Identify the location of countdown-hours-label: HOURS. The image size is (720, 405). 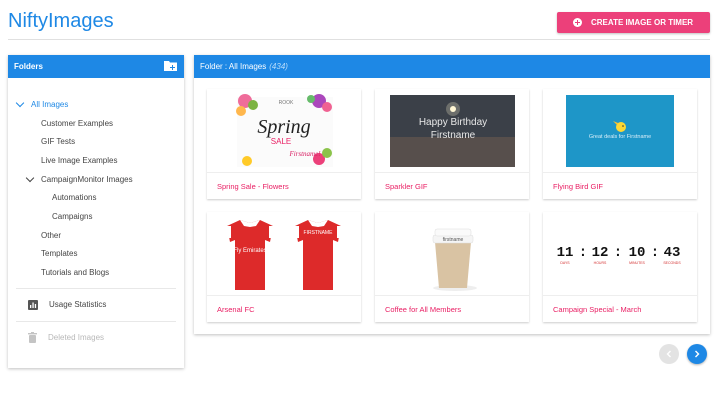
(600, 263).